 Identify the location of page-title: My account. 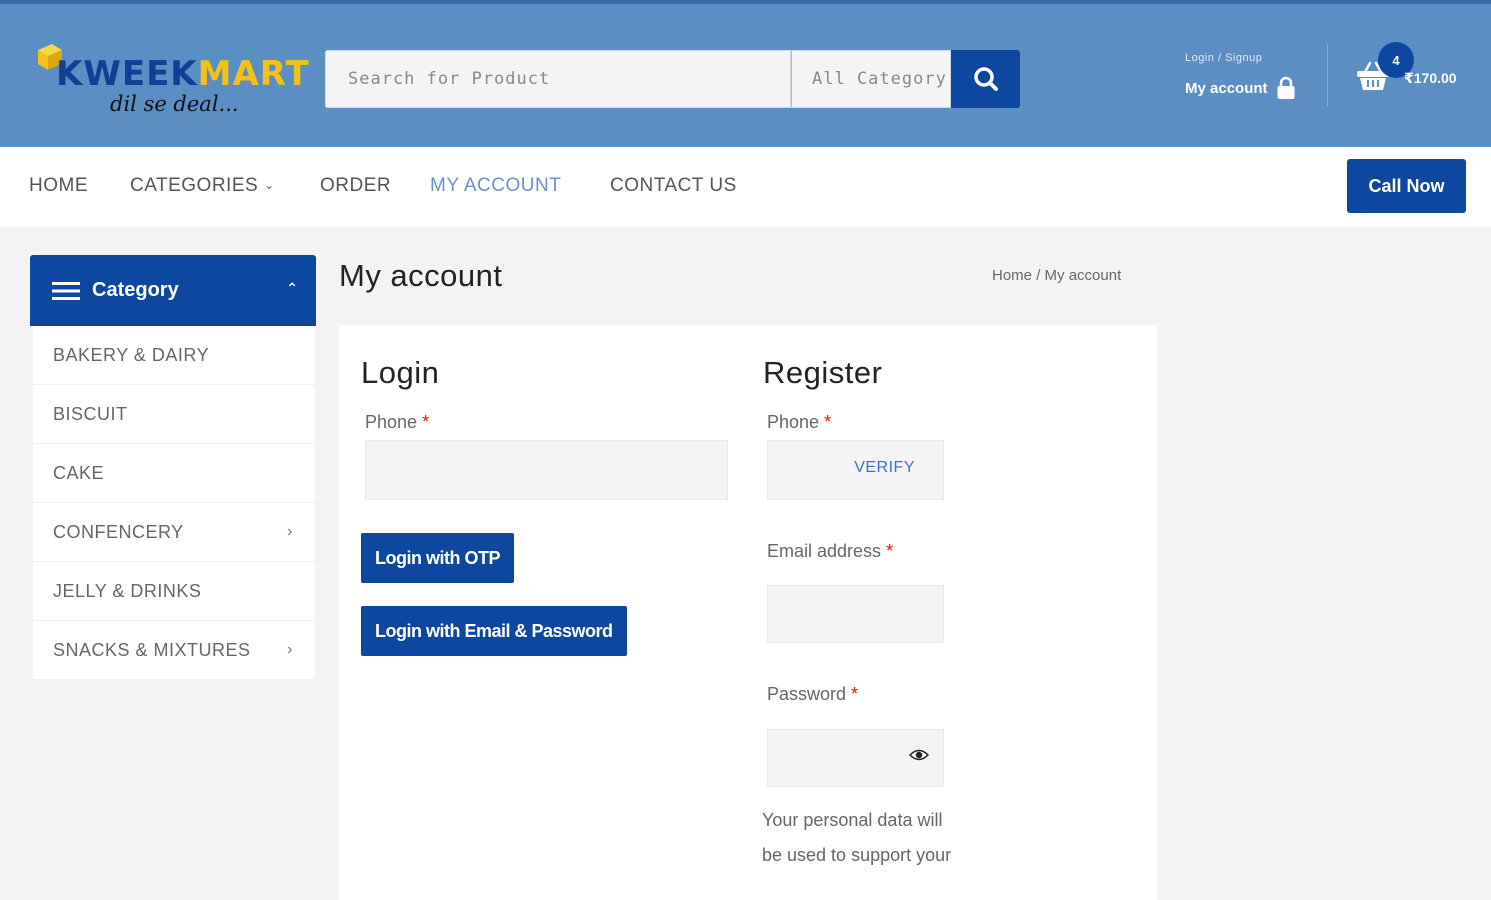
(421, 275).